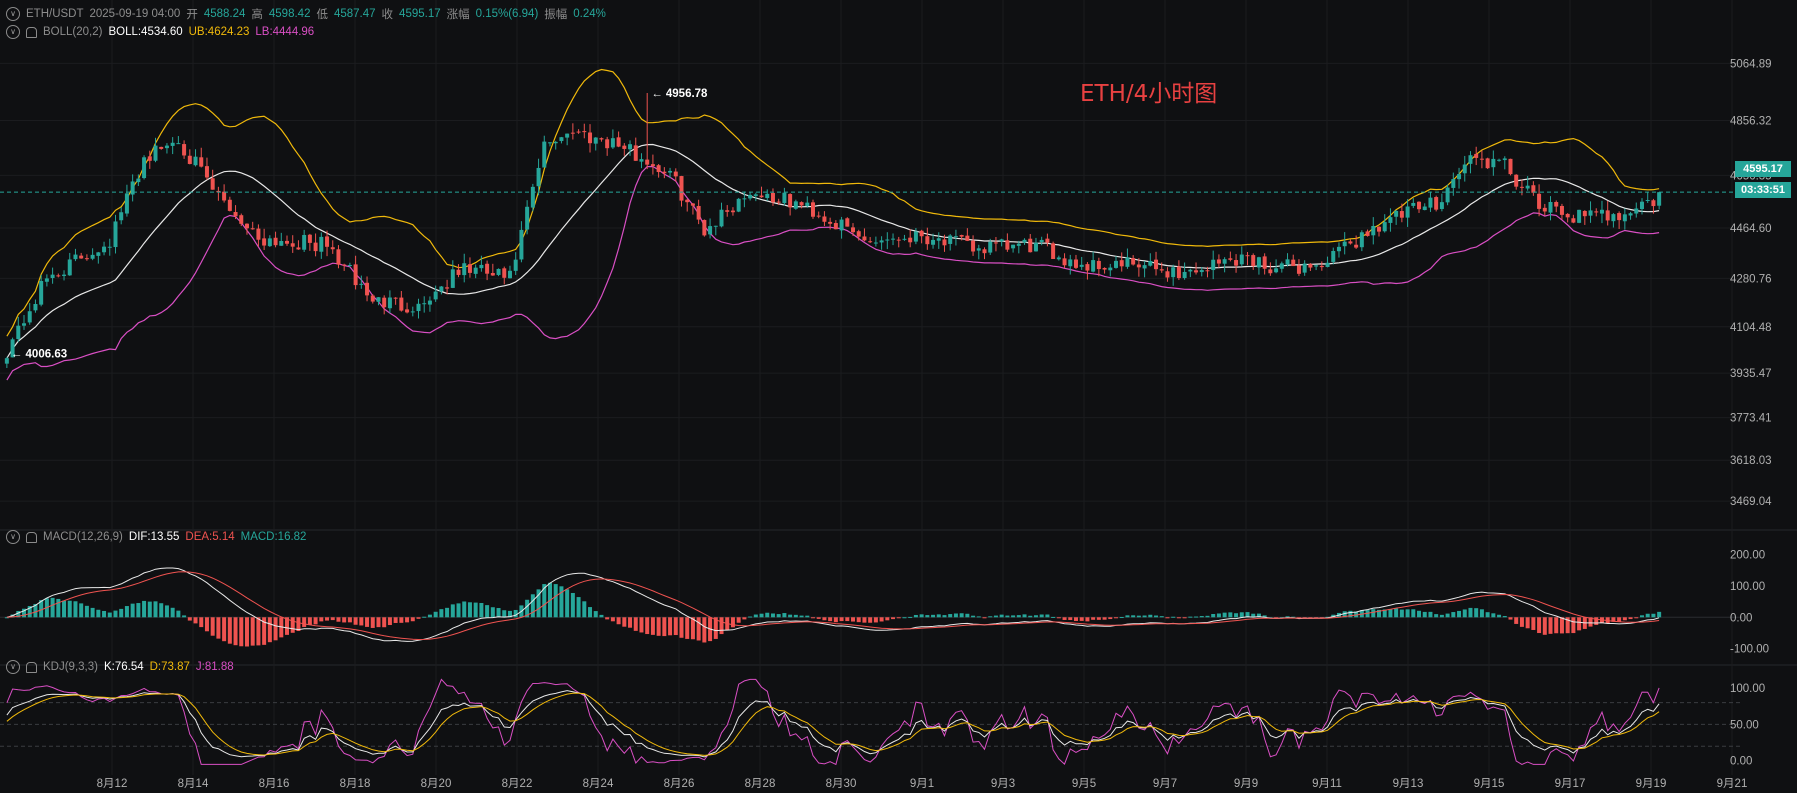  Describe the element at coordinates (1744, 725) in the screenshot. I see `kdj-tick-label: 50.00` at that location.